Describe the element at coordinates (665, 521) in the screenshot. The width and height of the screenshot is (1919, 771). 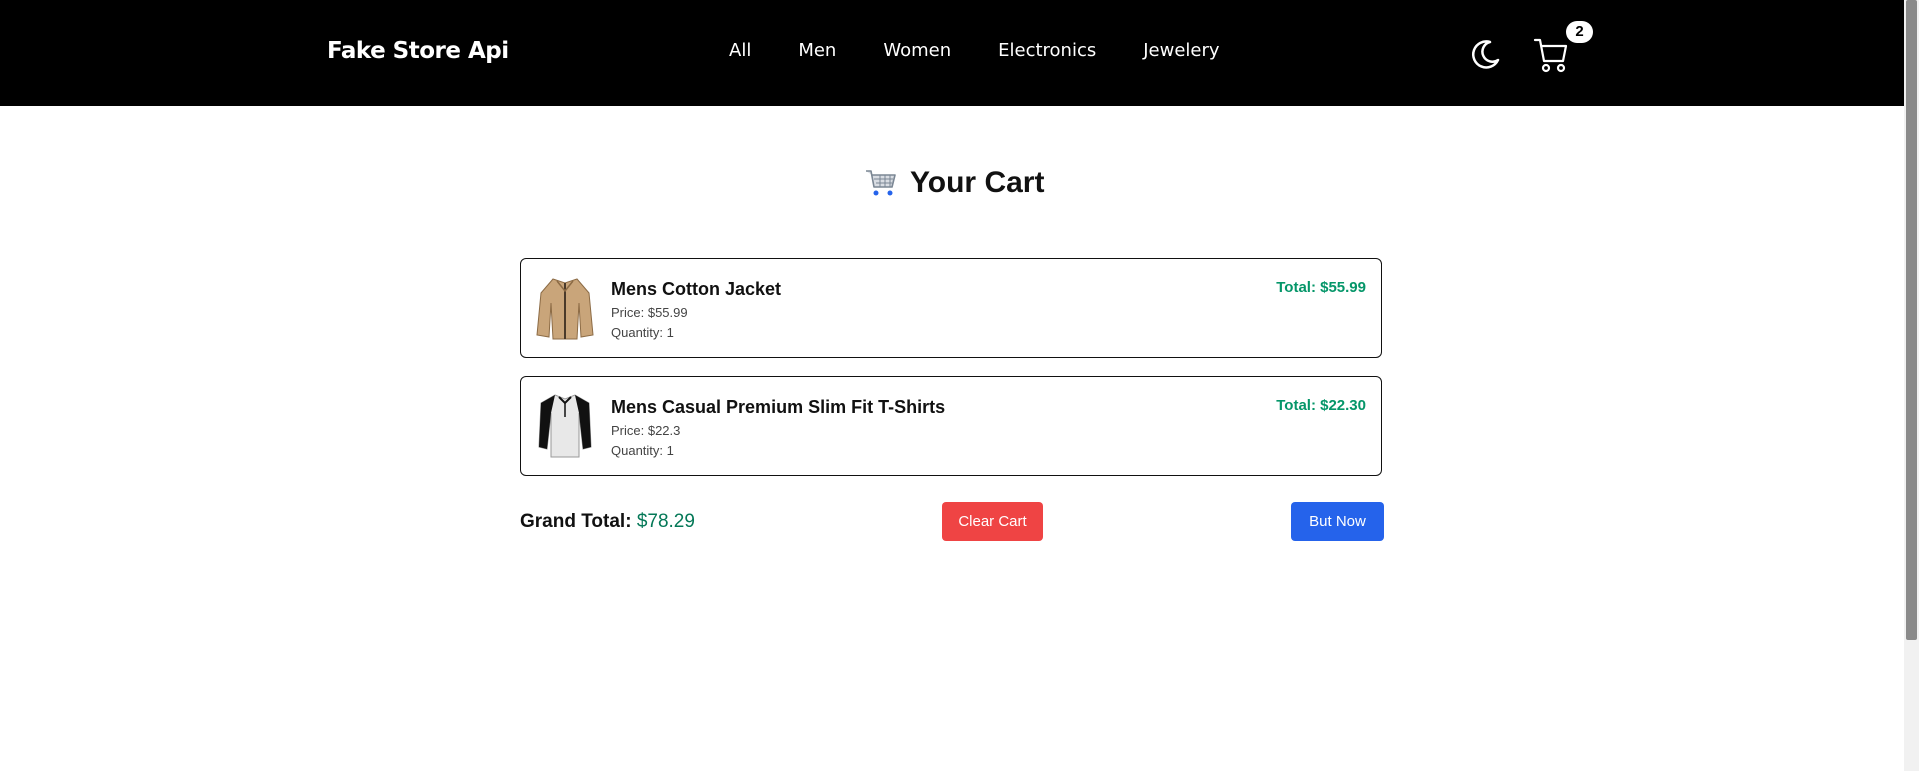
I see `grand-total-value: $78.29` at that location.